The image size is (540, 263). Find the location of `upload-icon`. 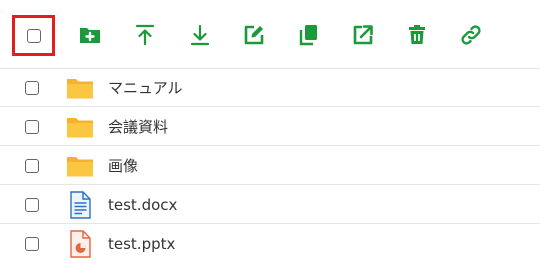

upload-icon is located at coordinates (145, 35).